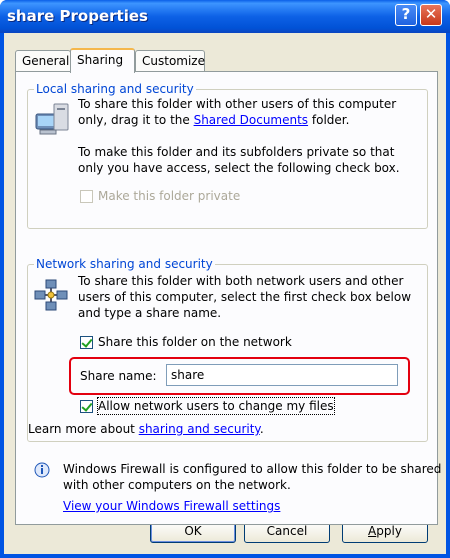  I want to click on make-private-label: Make this folder private, so click(169, 196).